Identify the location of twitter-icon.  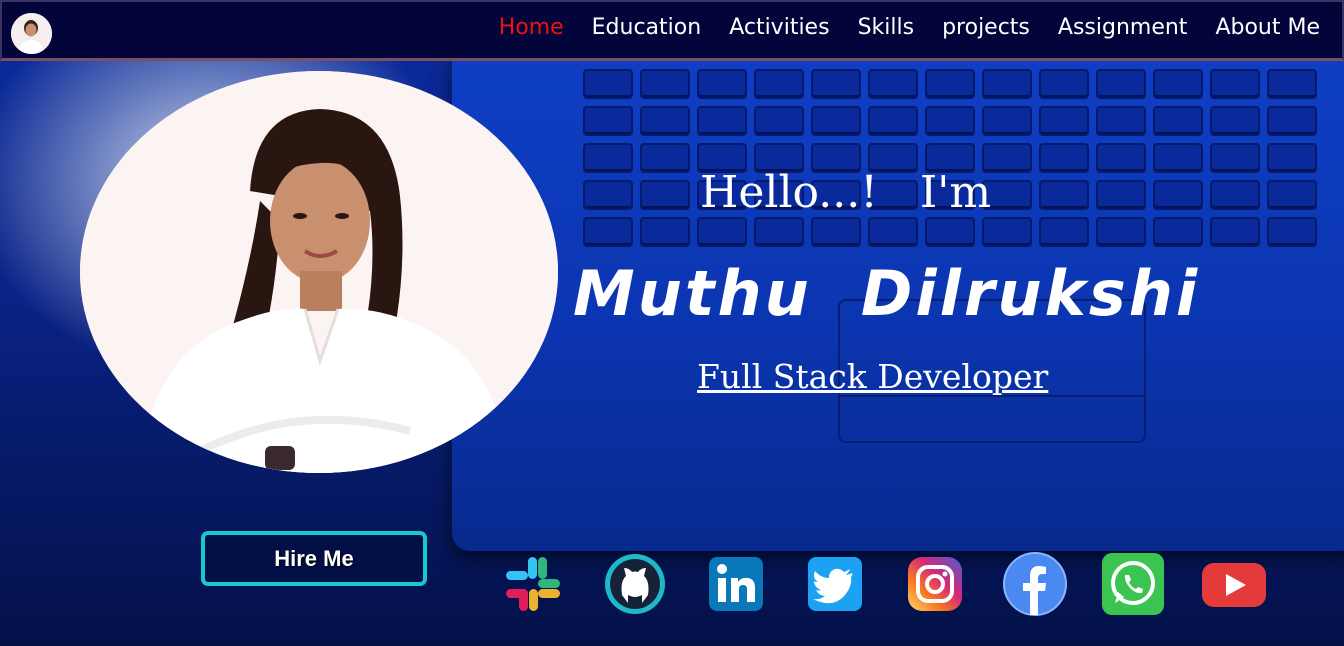
(835, 584).